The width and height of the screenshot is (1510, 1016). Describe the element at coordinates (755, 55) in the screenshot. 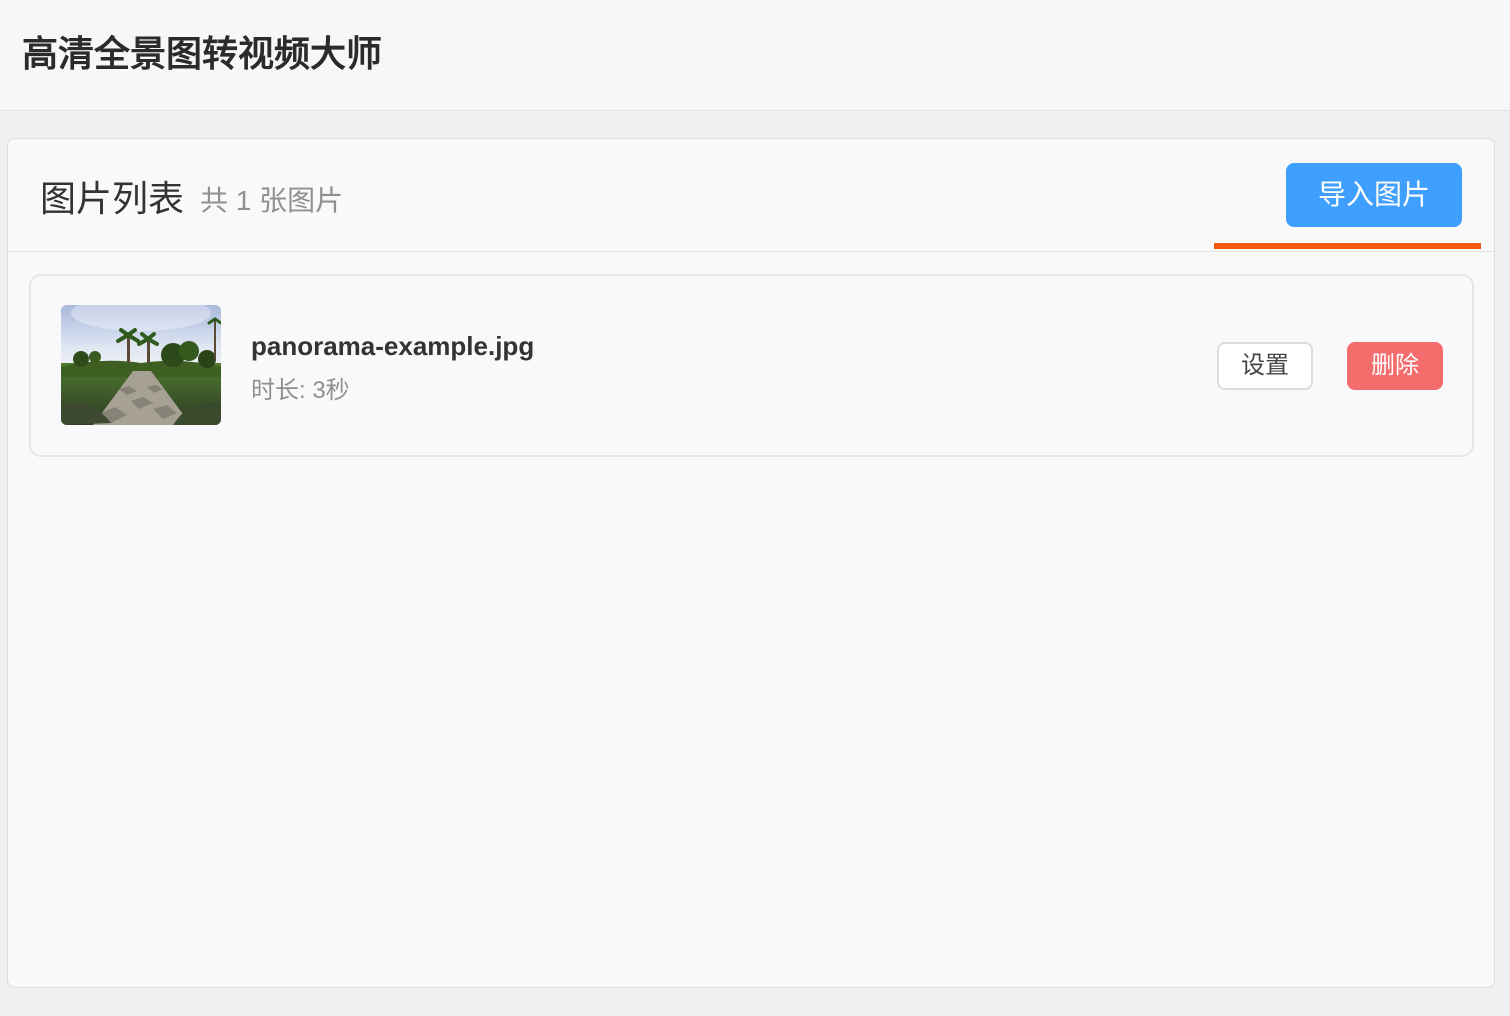

I see `app-header: 高清全景图转视频大师` at that location.